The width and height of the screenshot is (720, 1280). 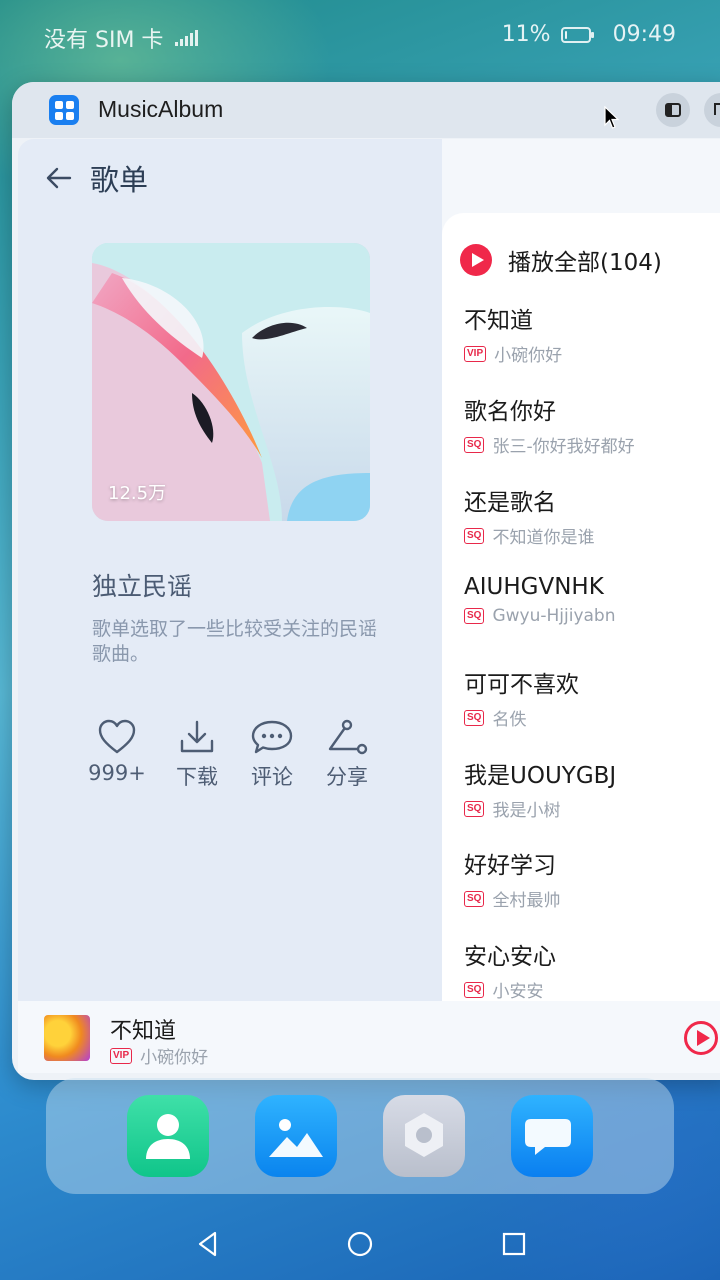 I want to click on heart-icon, so click(x=117, y=736).